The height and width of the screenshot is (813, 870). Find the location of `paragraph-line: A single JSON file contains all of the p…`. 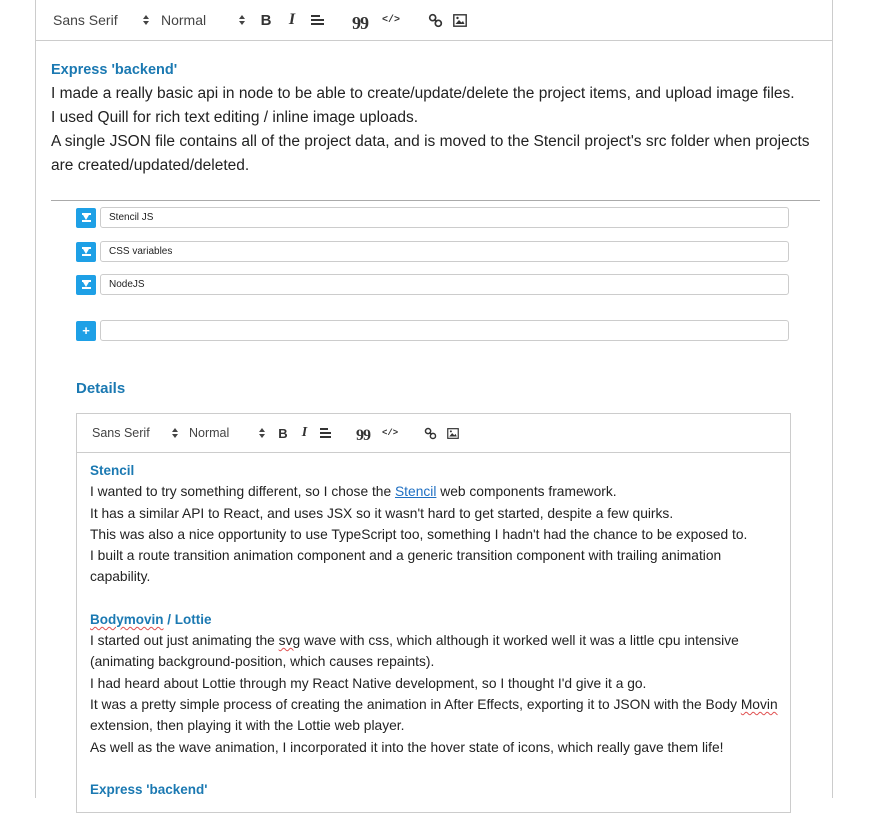

paragraph-line: A single JSON file contains all of the p… is located at coordinates (430, 153).